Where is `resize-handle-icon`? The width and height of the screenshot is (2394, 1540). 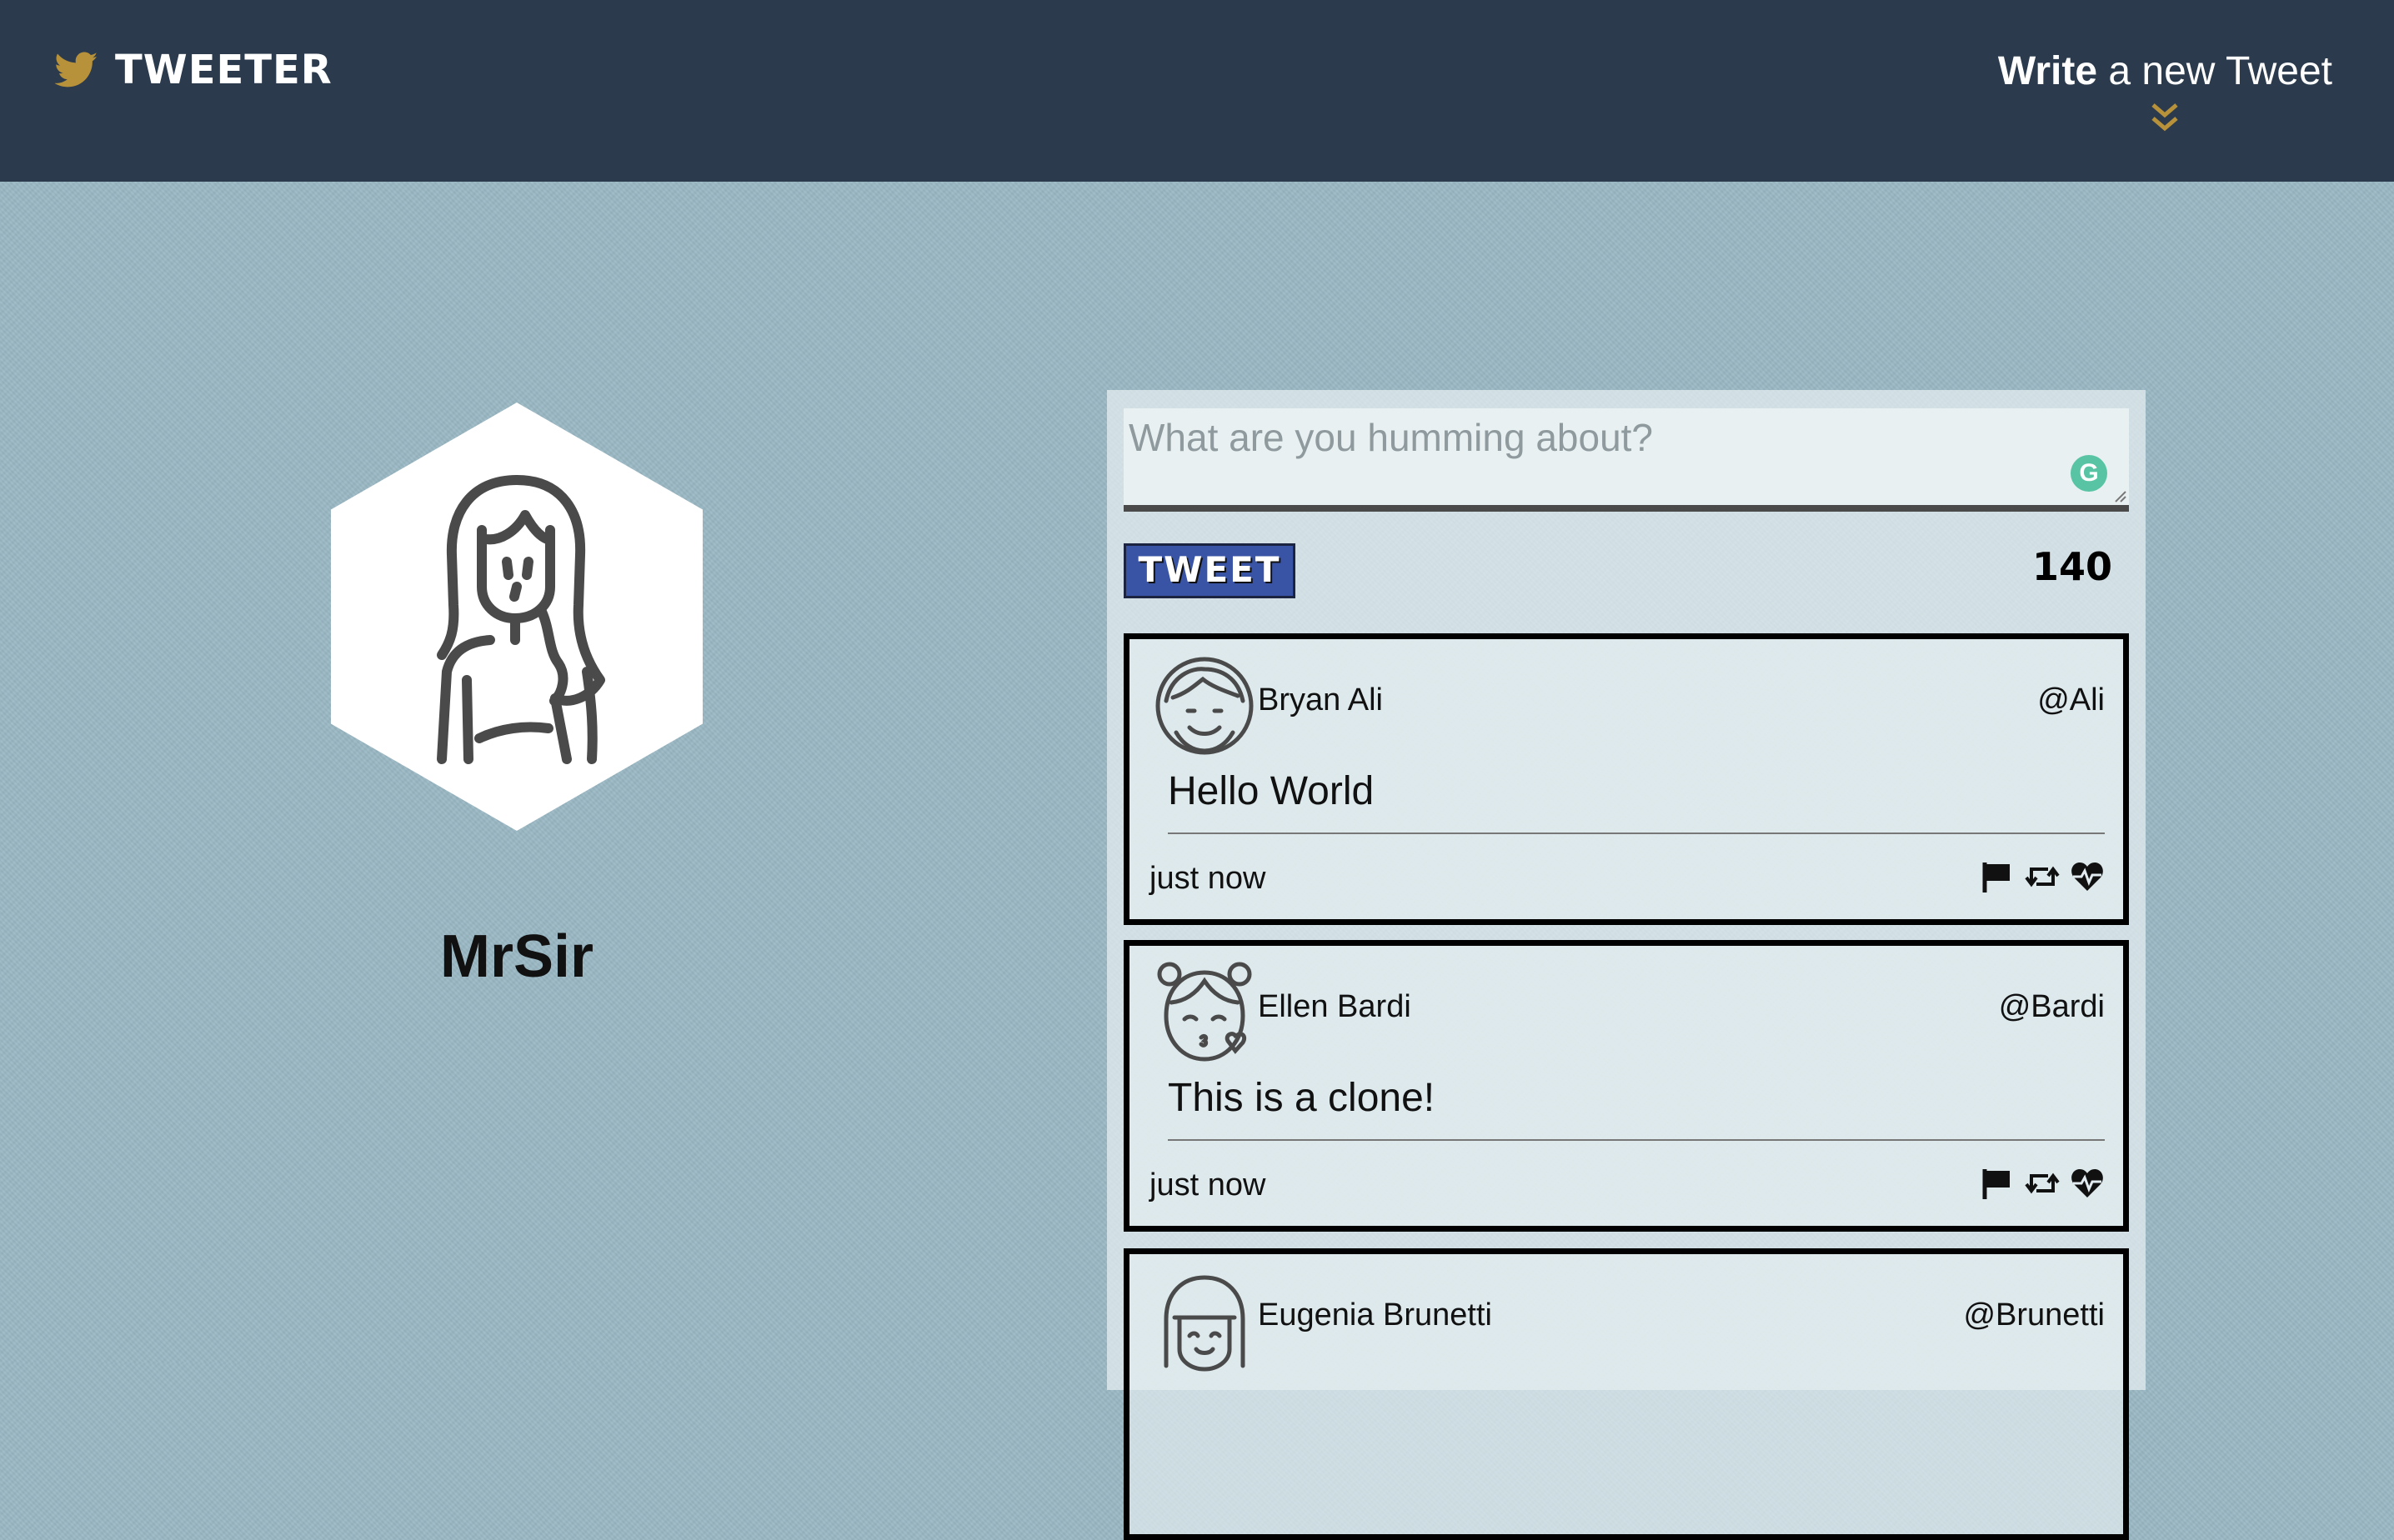 resize-handle-icon is located at coordinates (2119, 496).